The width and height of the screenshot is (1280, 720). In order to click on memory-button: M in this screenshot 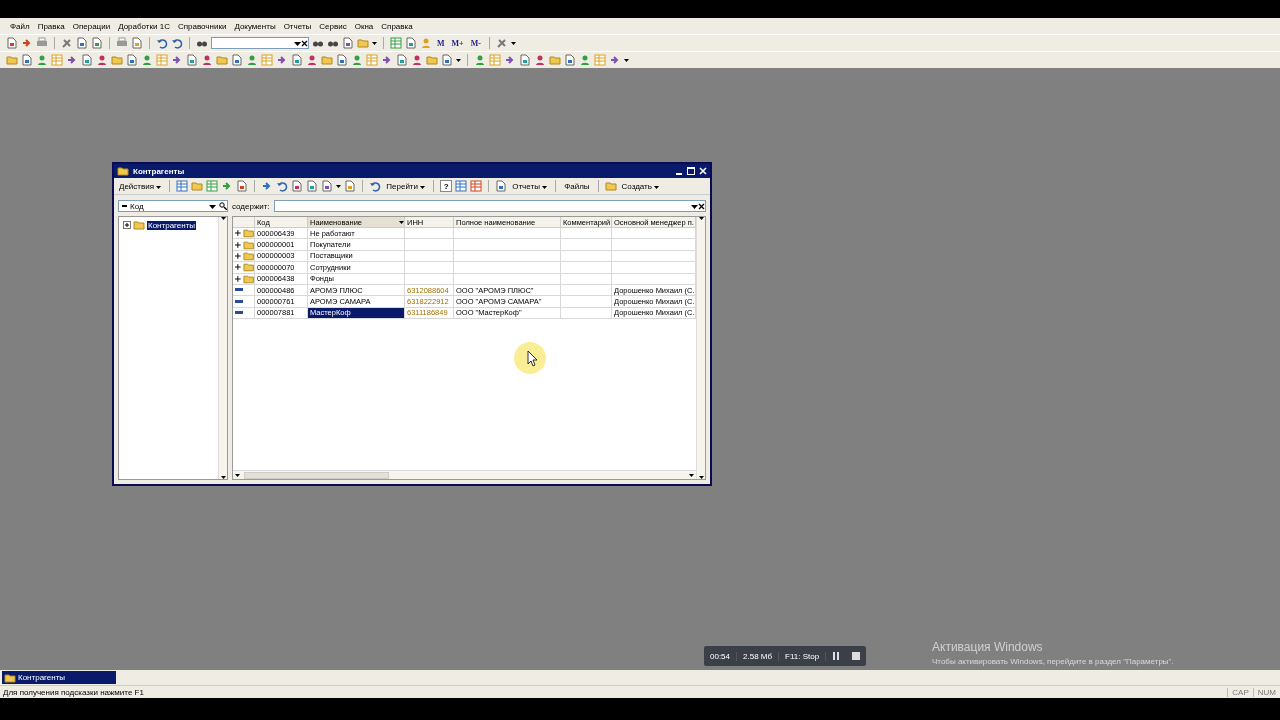, I will do `click(441, 43)`.